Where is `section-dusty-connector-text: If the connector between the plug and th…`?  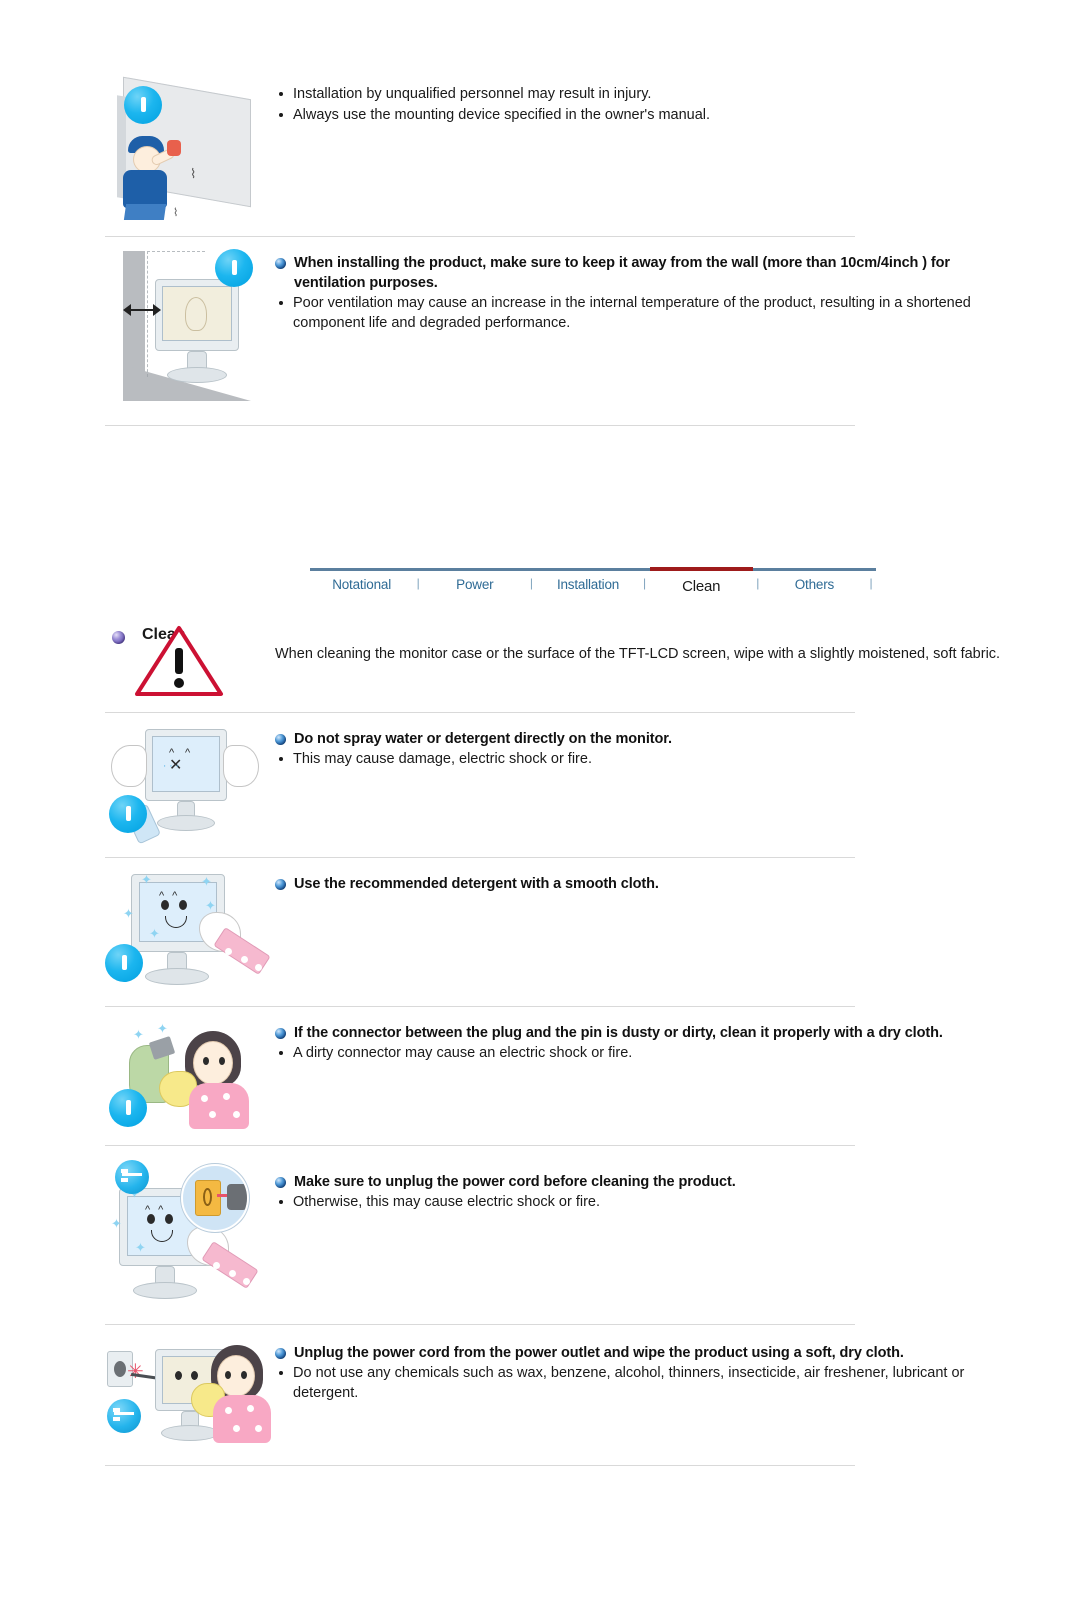
section-dusty-connector-text: If the connector between the plug and th… is located at coordinates (677, 1040).